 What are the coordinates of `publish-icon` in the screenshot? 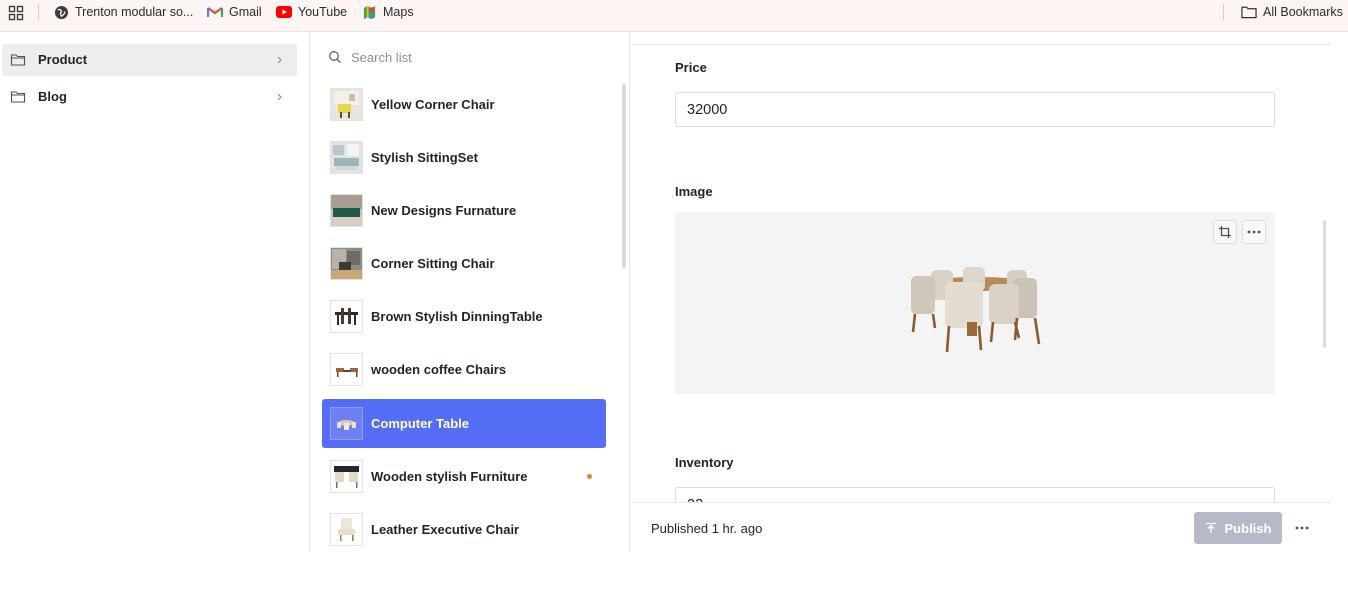 It's located at (1210, 527).